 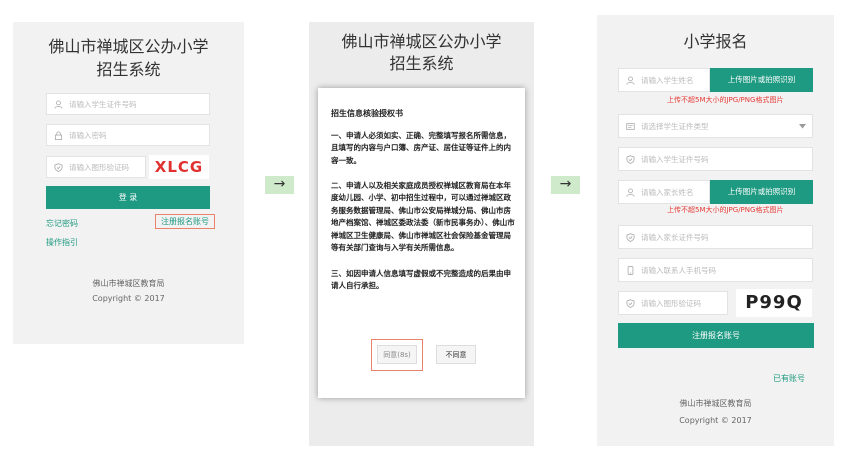 I want to click on registration-captcha-placeholder: 请输入图形验证码, so click(x=671, y=303).